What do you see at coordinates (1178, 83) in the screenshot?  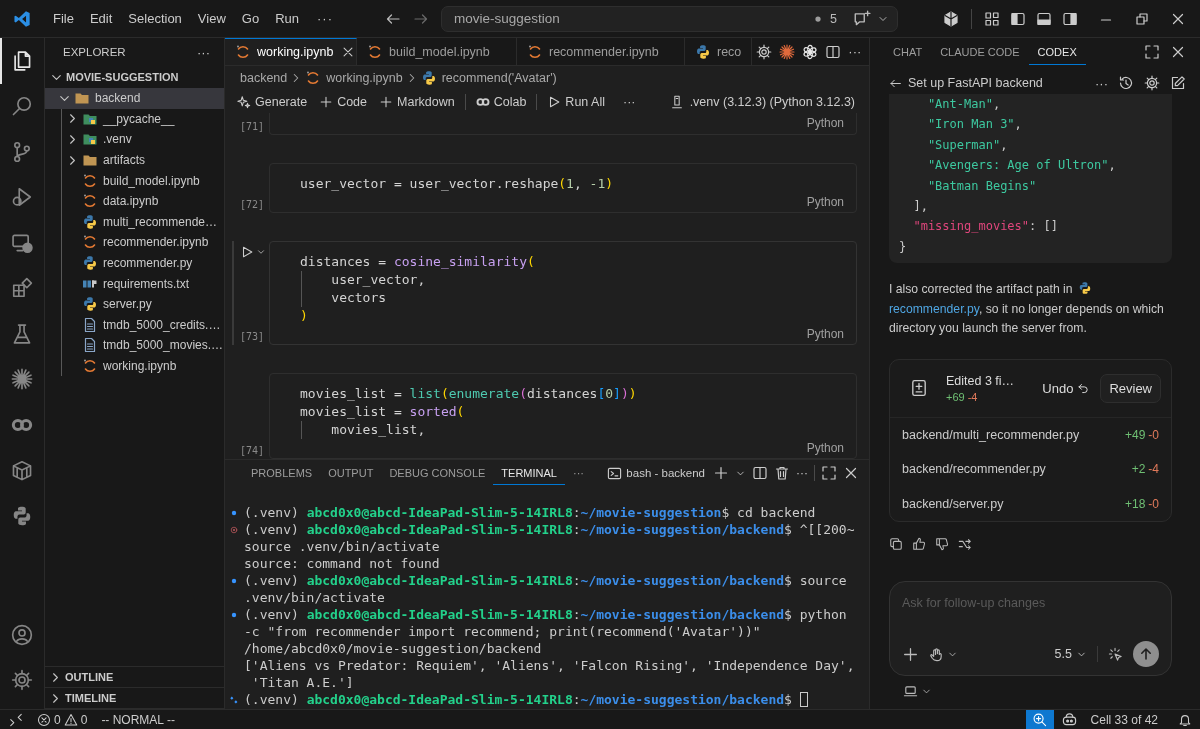 I see `compose-icon` at bounding box center [1178, 83].